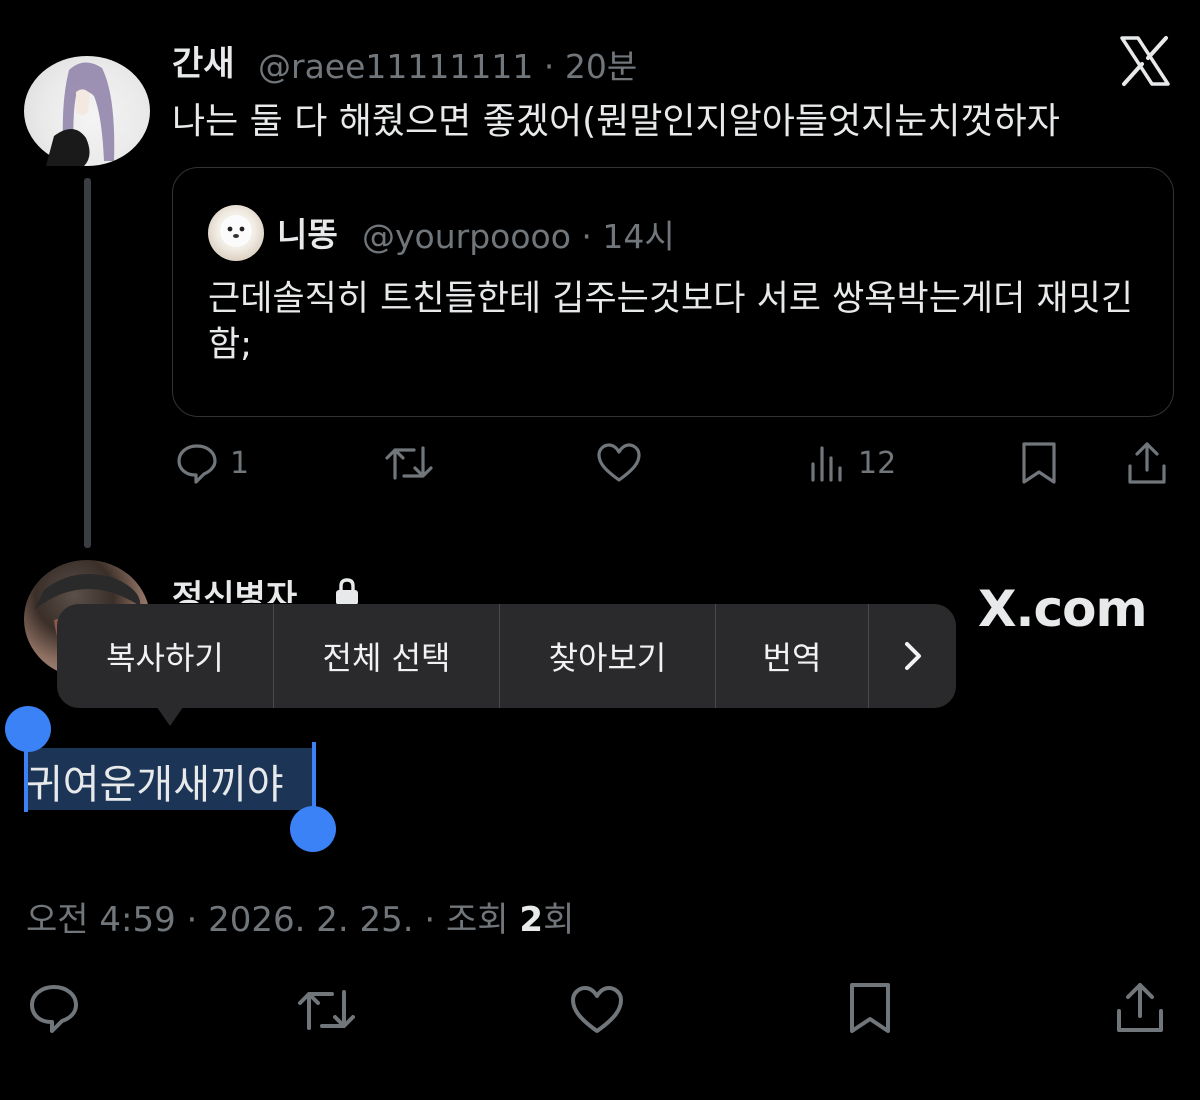 The height and width of the screenshot is (1100, 1200). I want to click on tweet-time: 20분, so click(601, 66).